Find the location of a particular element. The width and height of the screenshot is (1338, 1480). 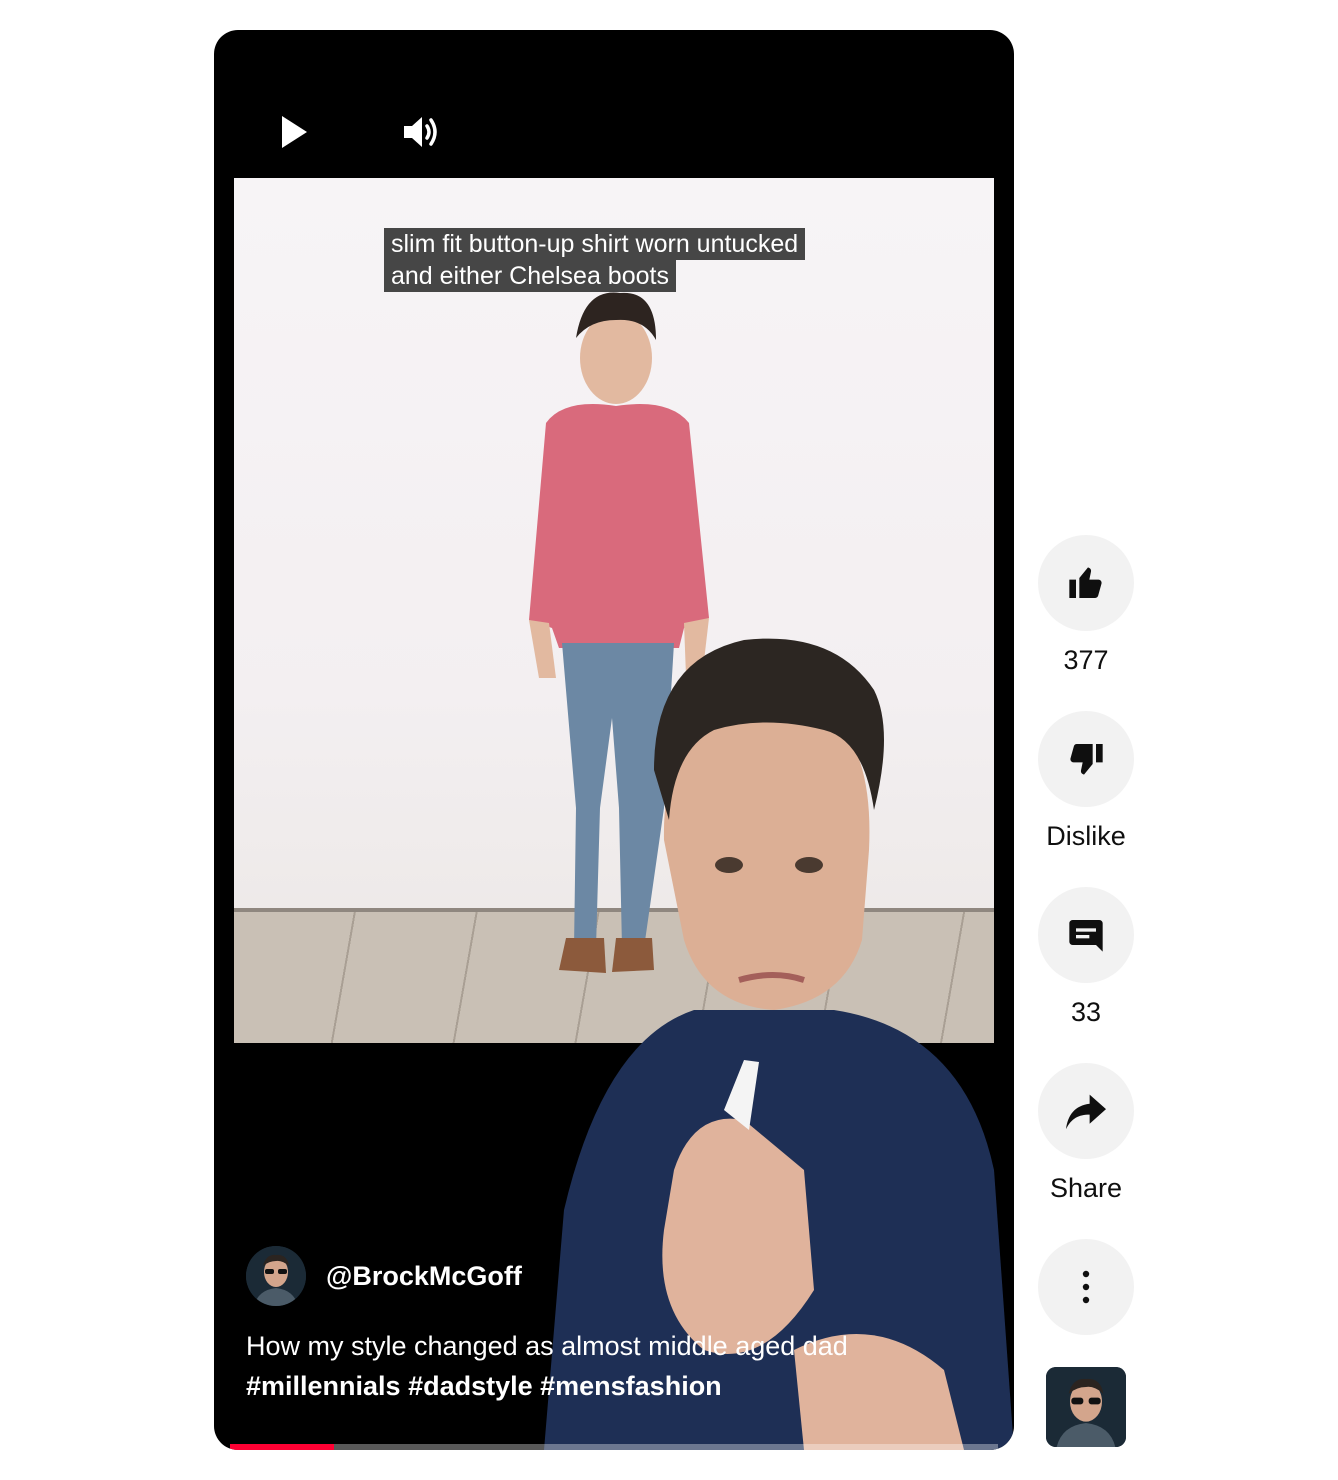

more-options-button is located at coordinates (1086, 1287).